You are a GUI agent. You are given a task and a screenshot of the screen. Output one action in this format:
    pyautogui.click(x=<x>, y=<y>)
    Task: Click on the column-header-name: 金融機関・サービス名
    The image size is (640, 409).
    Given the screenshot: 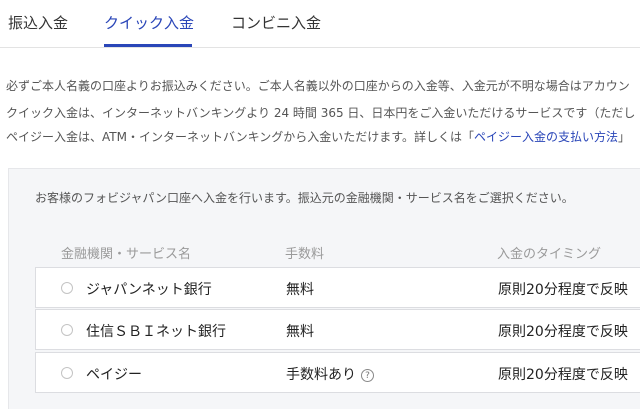 What is the action you would take?
    pyautogui.click(x=126, y=254)
    